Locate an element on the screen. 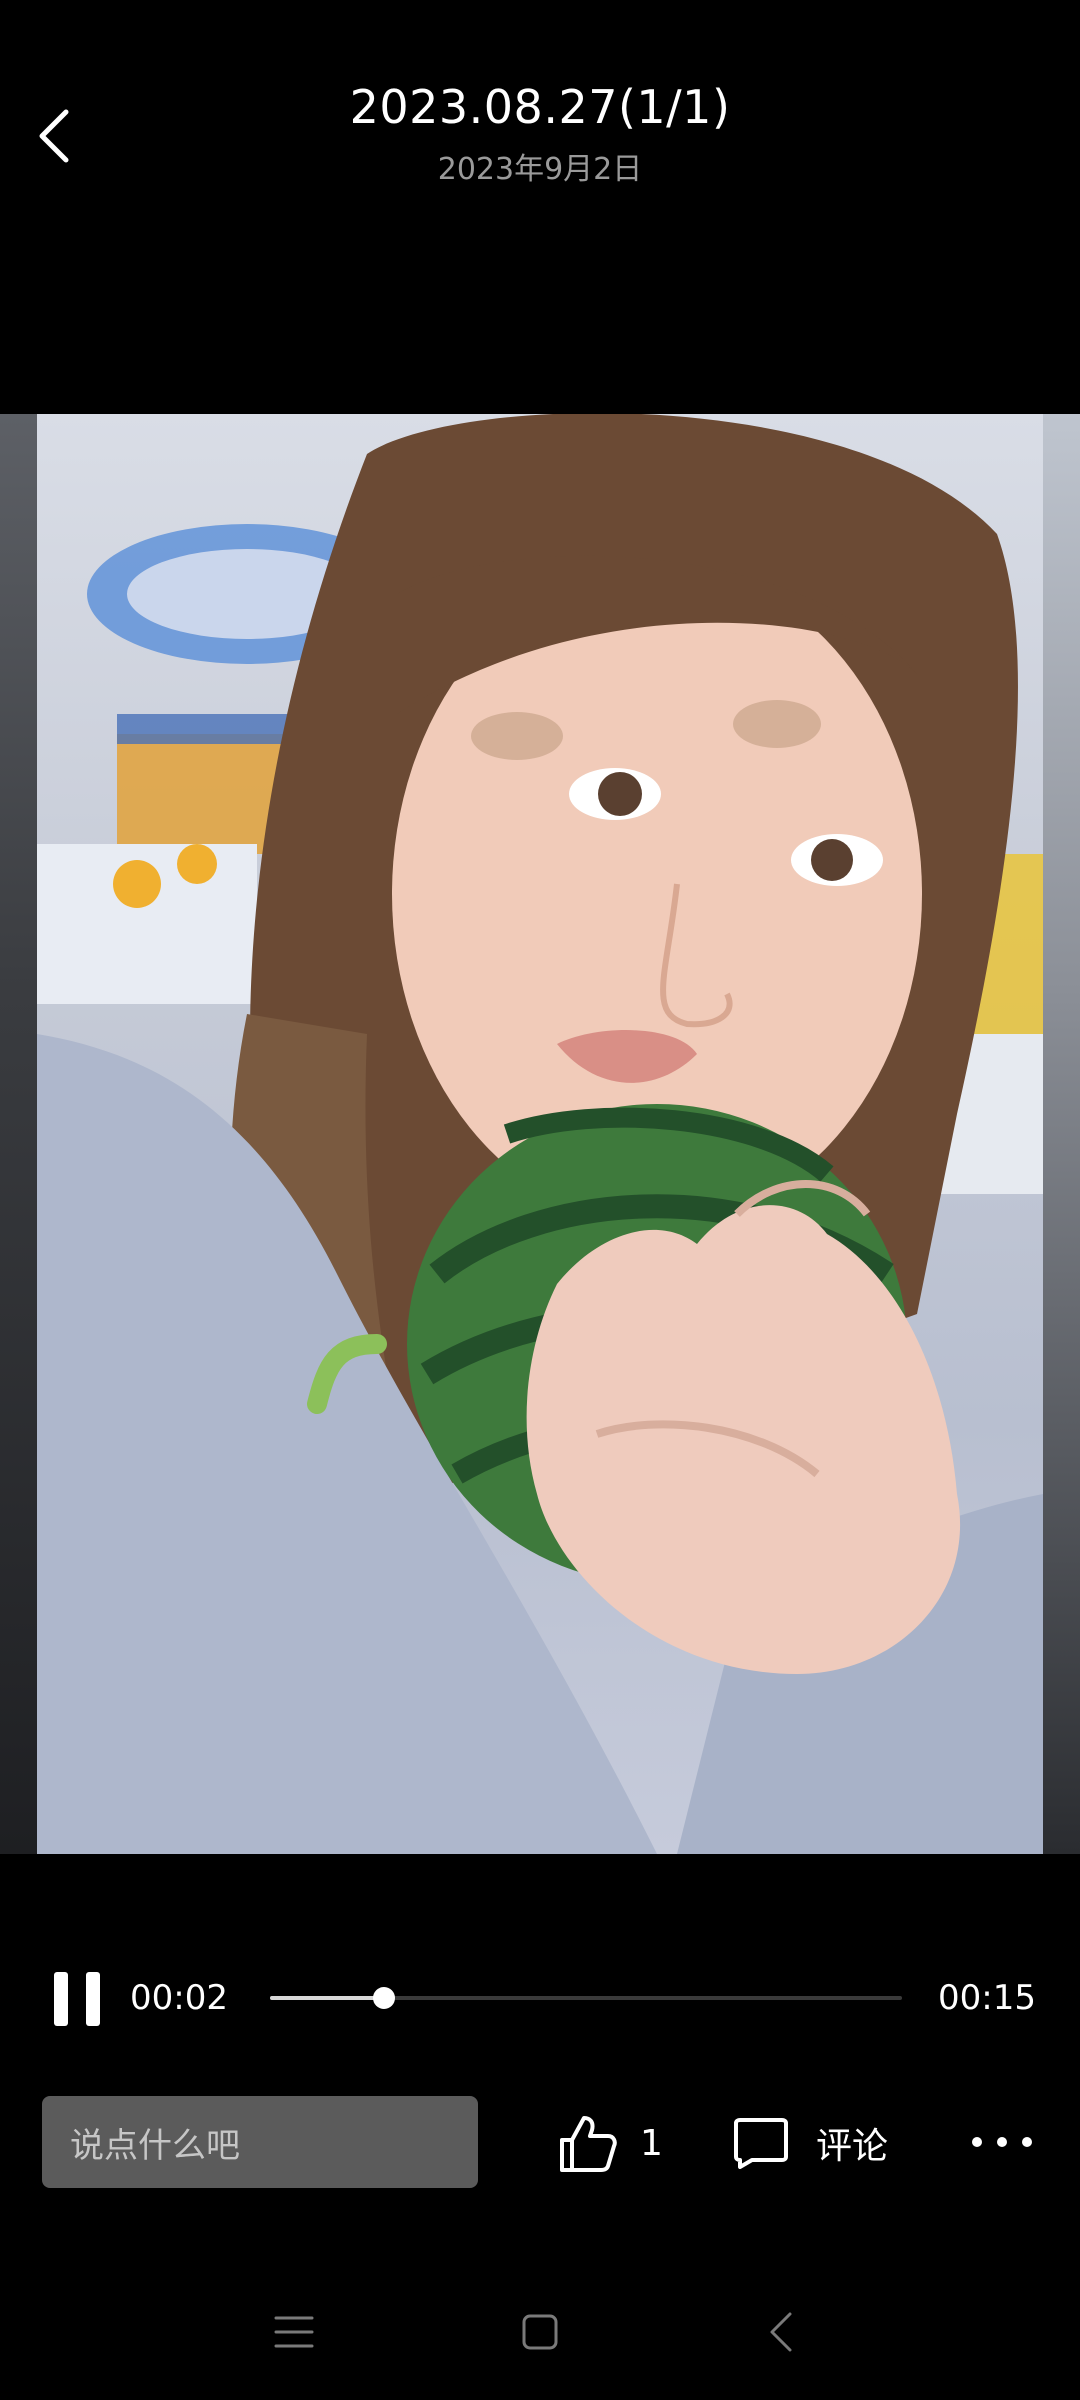 This screenshot has width=1080, height=2400. menu-icon is located at coordinates (294, 2332).